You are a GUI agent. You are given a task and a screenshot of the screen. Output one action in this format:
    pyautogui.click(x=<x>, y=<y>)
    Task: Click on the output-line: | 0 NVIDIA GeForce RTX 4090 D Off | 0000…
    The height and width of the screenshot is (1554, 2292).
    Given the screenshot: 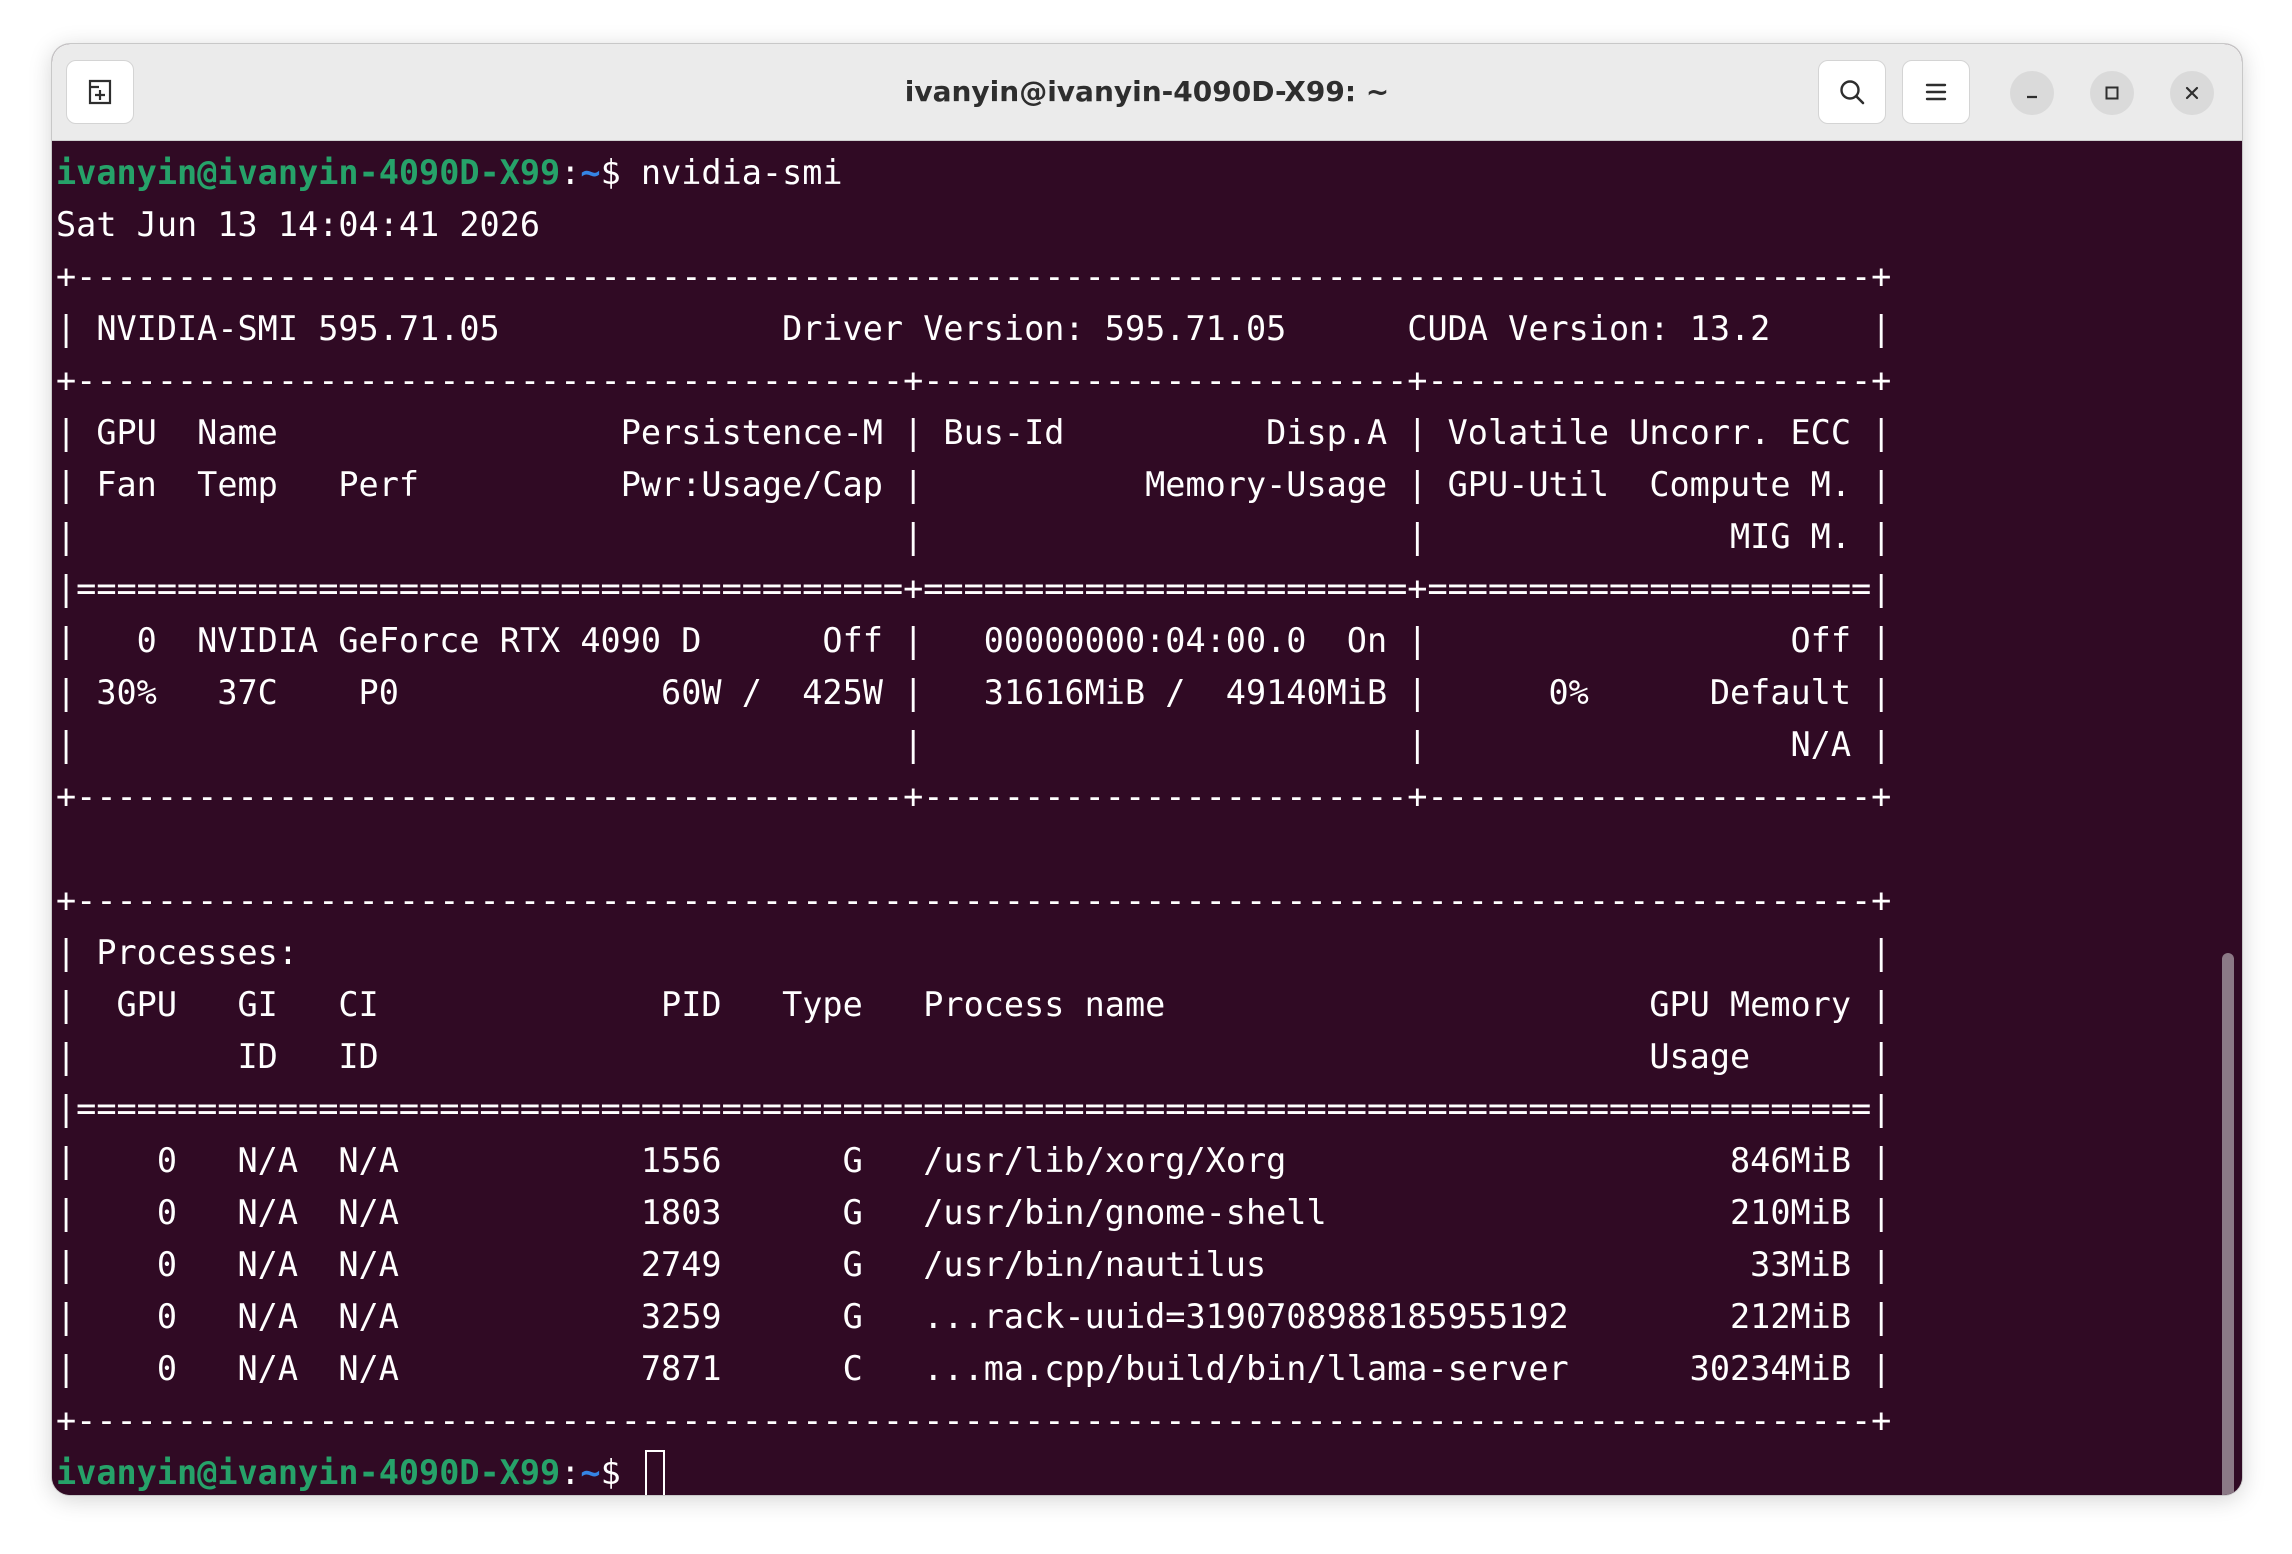 What is the action you would take?
    pyautogui.click(x=974, y=640)
    